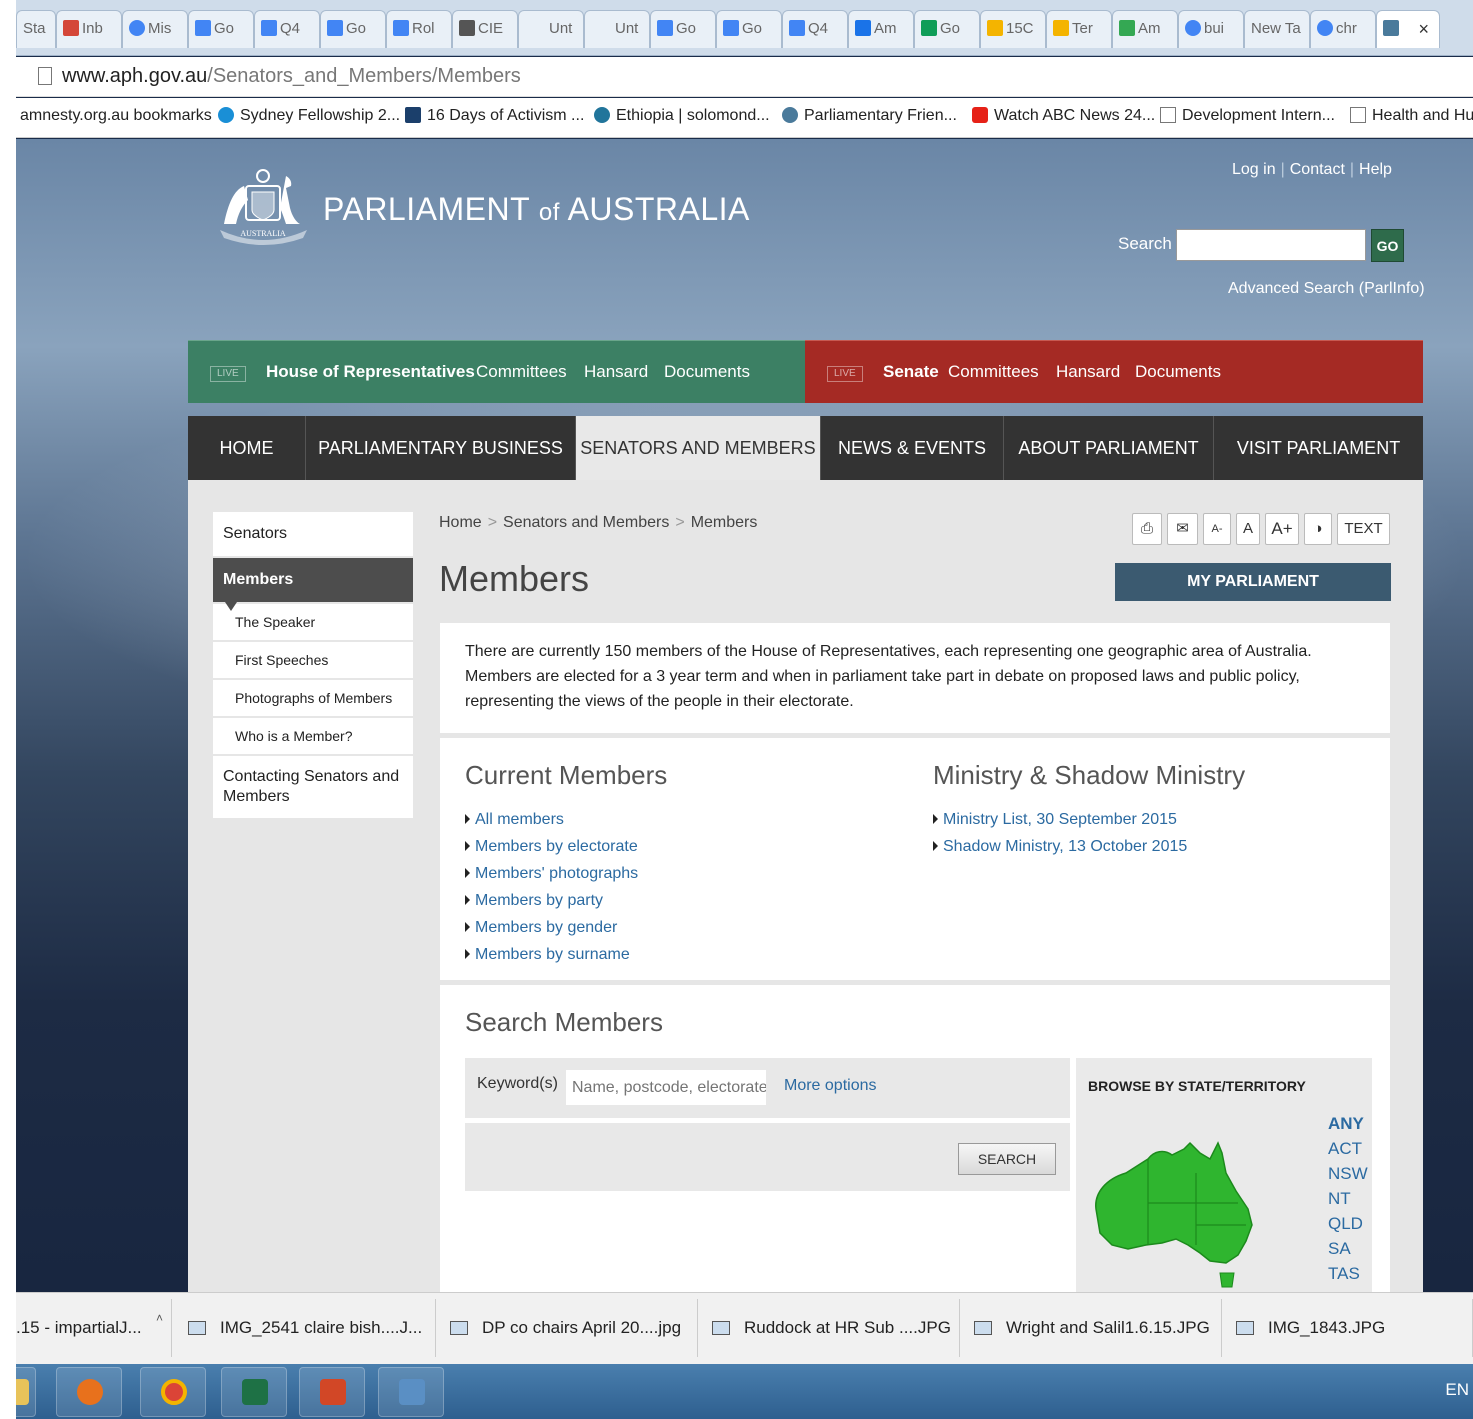  I want to click on language-indicator: EN, so click(1457, 1390).